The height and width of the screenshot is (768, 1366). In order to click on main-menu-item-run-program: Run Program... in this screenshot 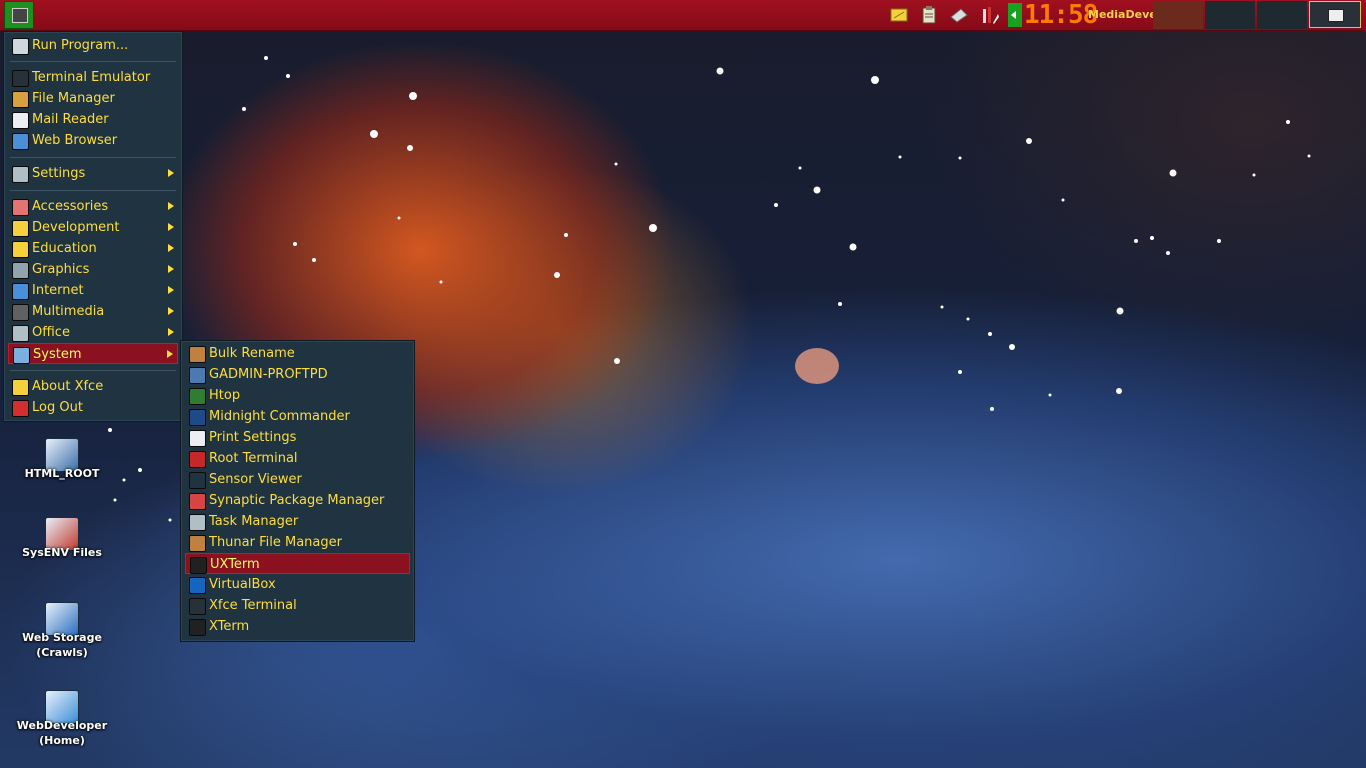, I will do `click(93, 45)`.